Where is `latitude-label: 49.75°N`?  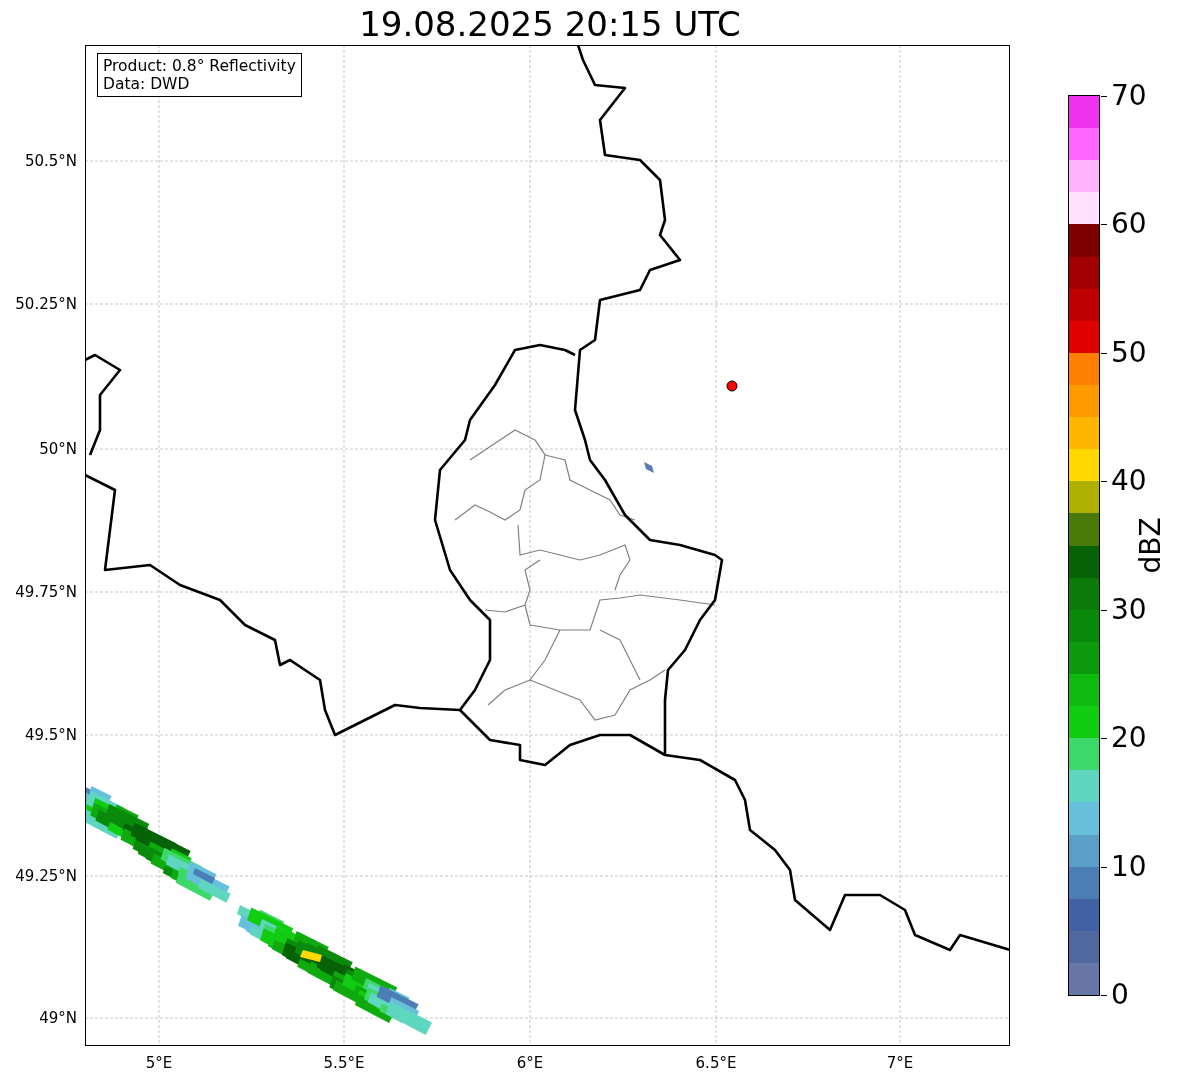 latitude-label: 49.75°N is located at coordinates (46, 592).